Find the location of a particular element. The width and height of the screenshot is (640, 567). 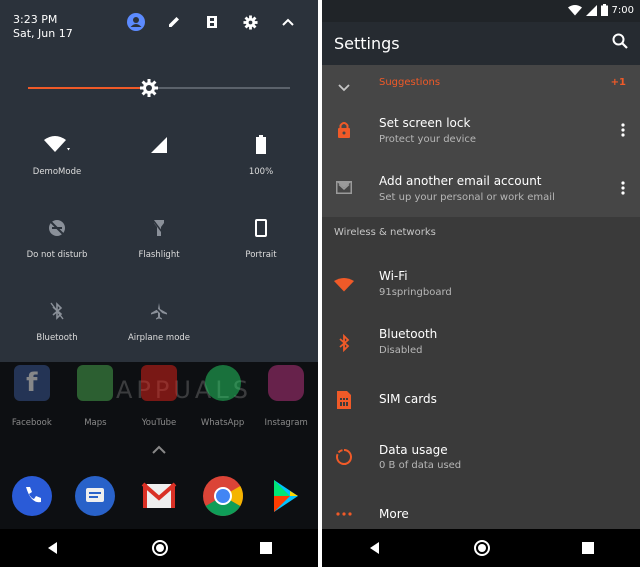

brightness-thumb is located at coordinates (149, 88).